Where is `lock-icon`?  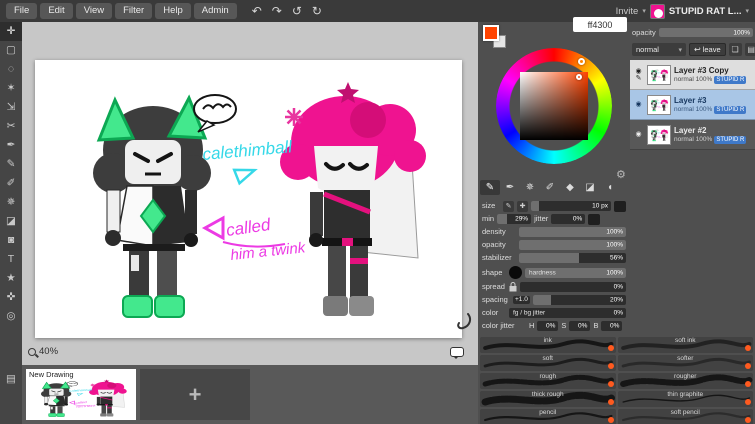
lock-icon is located at coordinates (513, 287).